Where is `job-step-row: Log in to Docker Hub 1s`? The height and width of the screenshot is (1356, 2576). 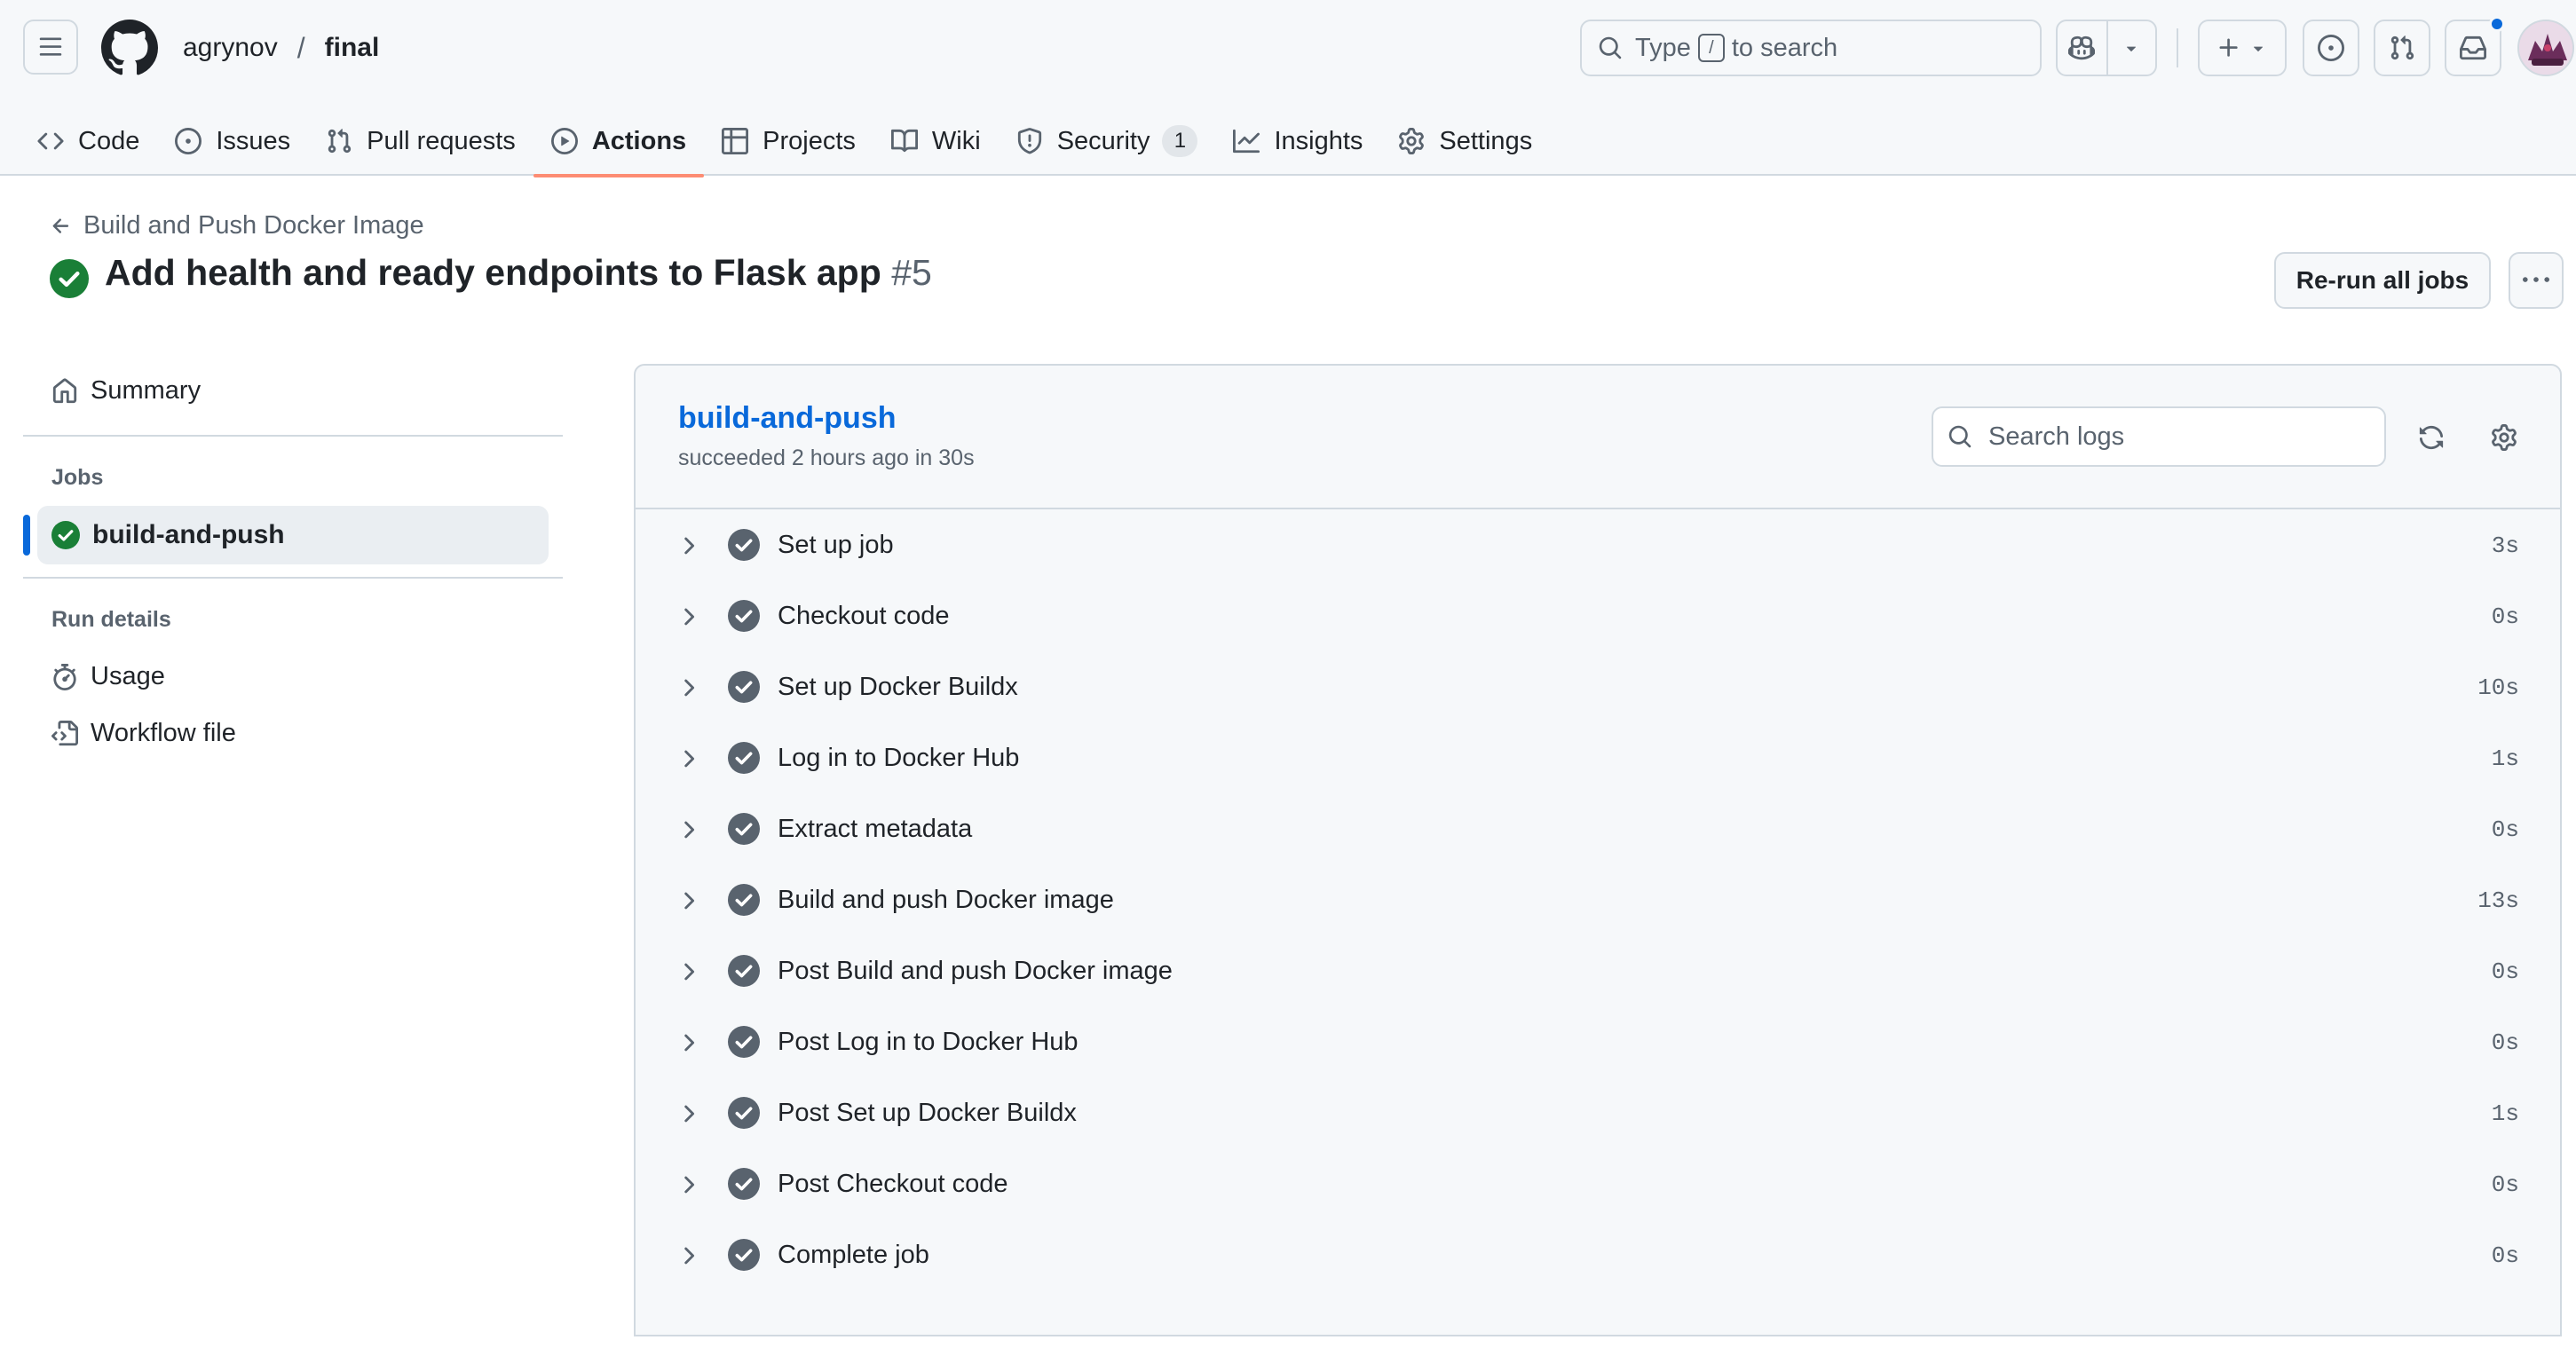
job-step-row: Log in to Docker Hub 1s is located at coordinates (1598, 759).